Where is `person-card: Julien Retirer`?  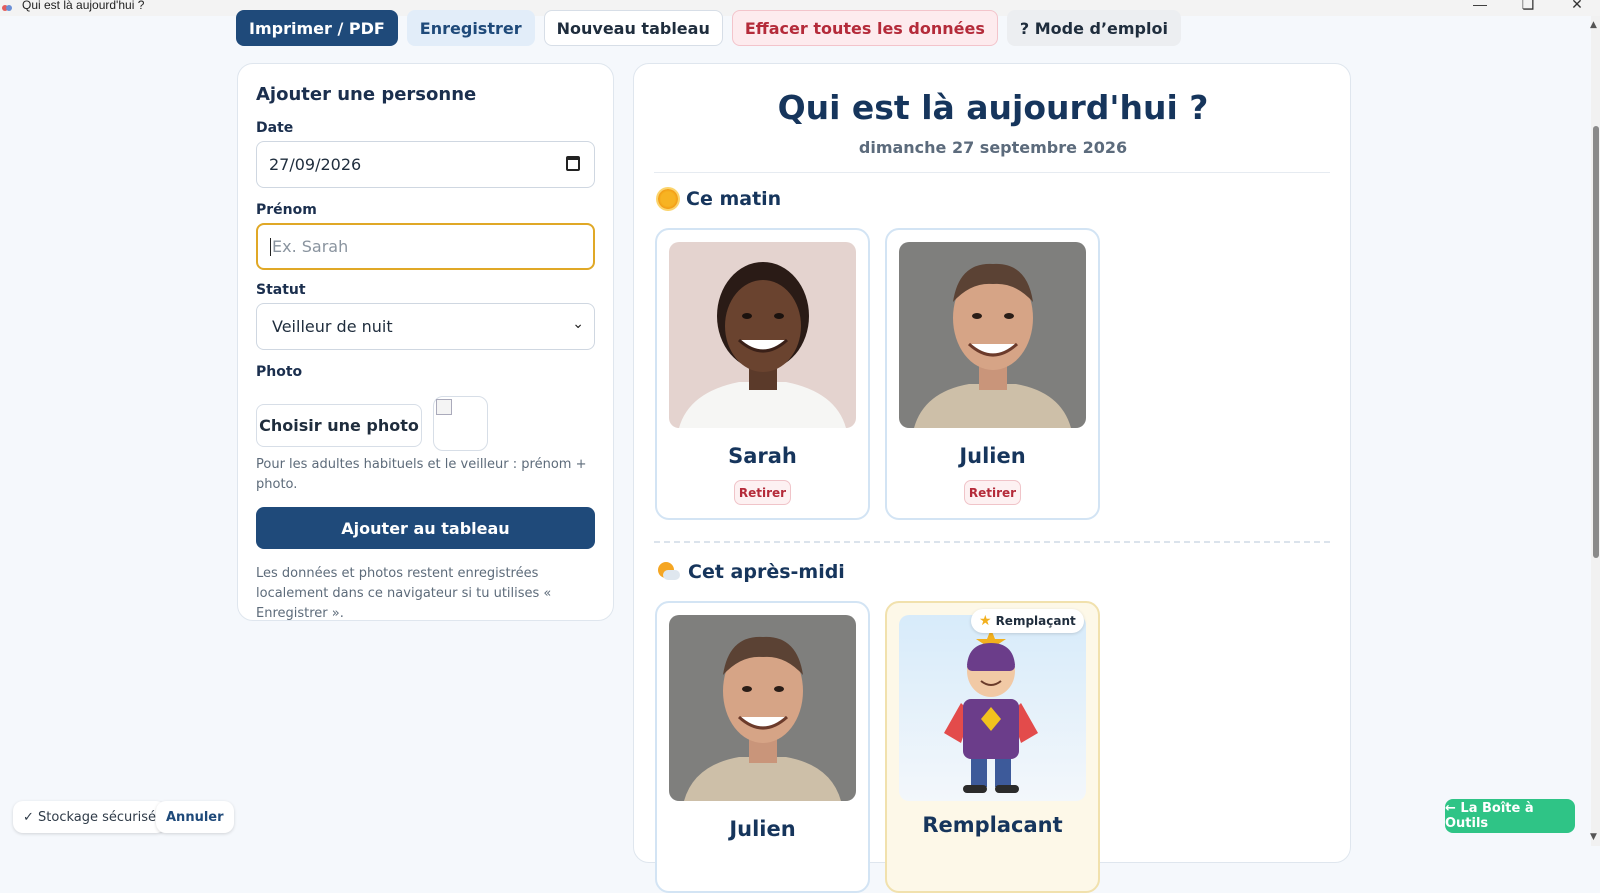
person-card: Julien Retirer is located at coordinates (992, 374).